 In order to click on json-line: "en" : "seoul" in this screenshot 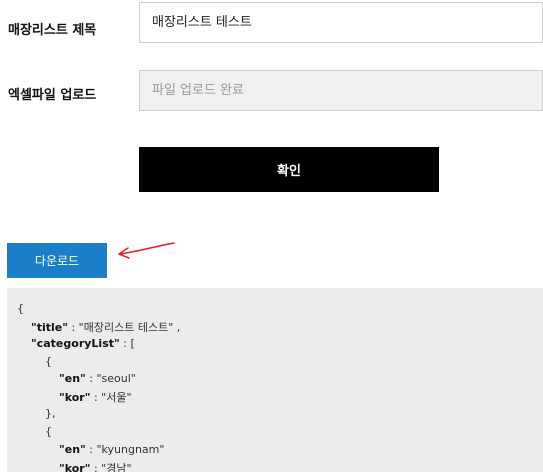, I will do `click(97, 378)`.